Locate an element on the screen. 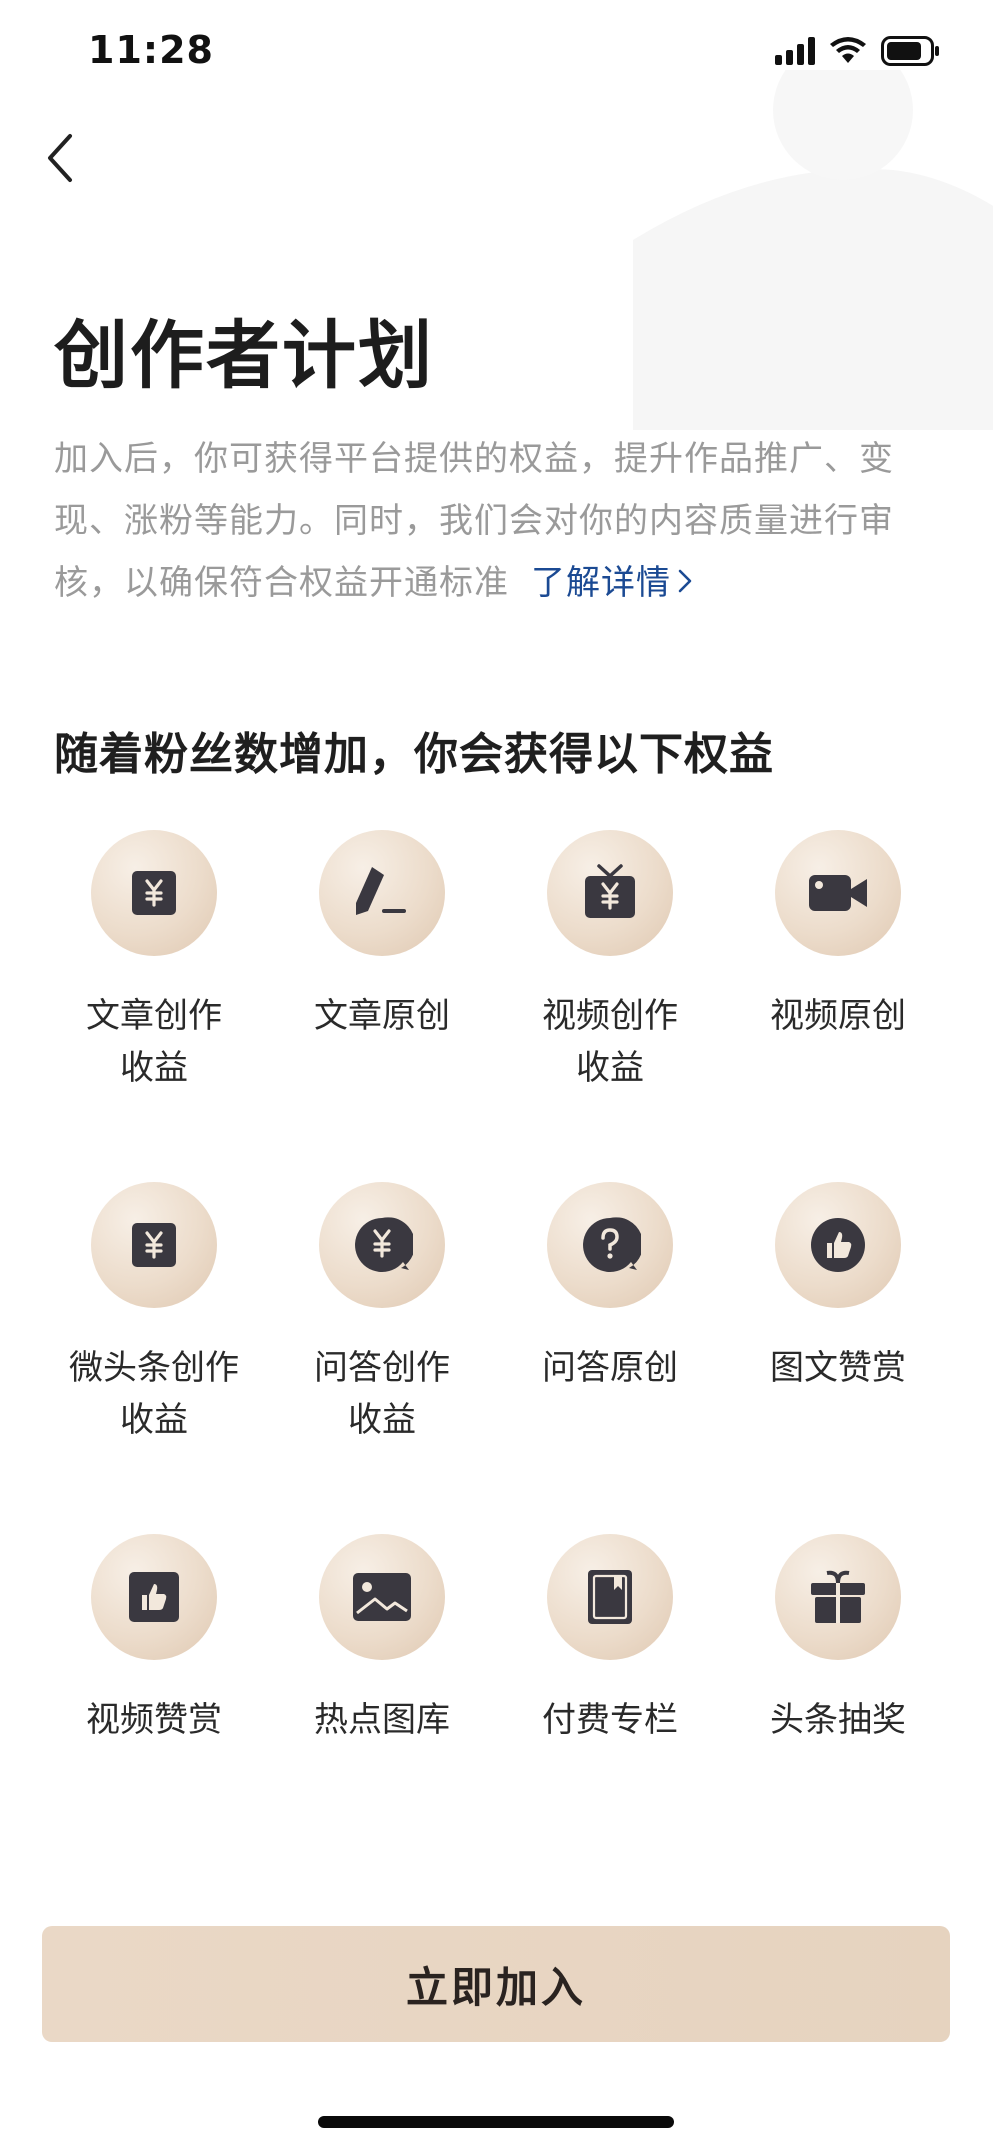 This screenshot has height=2150, width=993. video-camera-icon is located at coordinates (838, 893).